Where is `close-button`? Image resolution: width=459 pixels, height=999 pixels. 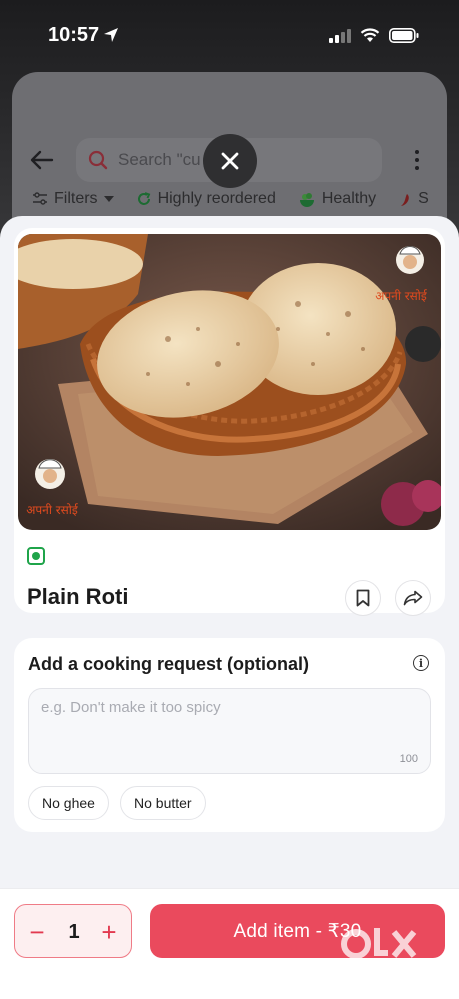 close-button is located at coordinates (230, 161).